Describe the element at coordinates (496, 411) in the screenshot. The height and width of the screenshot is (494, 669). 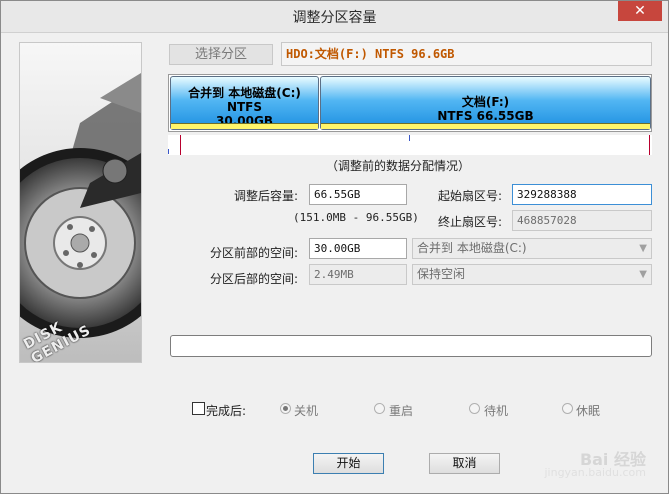
I see `radio-standby-label: 待机` at that location.